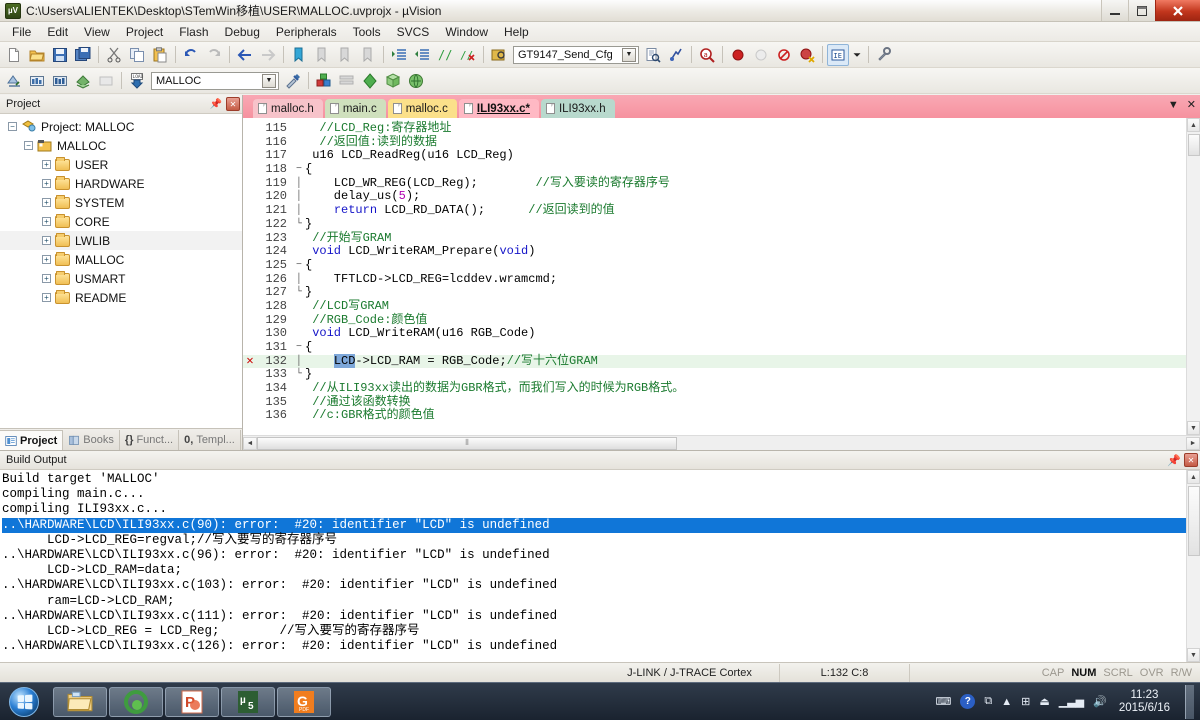  Describe the element at coordinates (1193, 443) in the screenshot. I see `scroll-right-icon: ►` at that location.